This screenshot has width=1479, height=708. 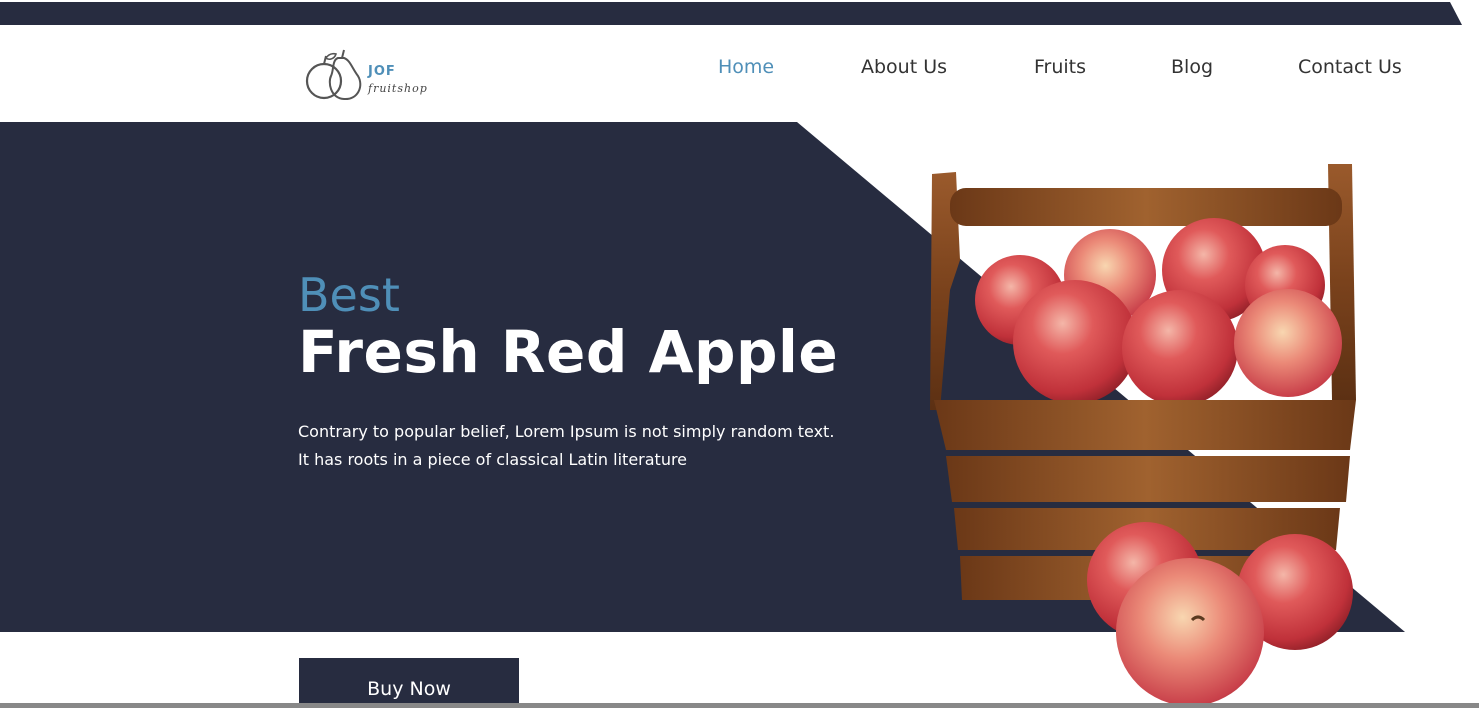 I want to click on hero-title: Fresh Red Apple, so click(x=568, y=352).